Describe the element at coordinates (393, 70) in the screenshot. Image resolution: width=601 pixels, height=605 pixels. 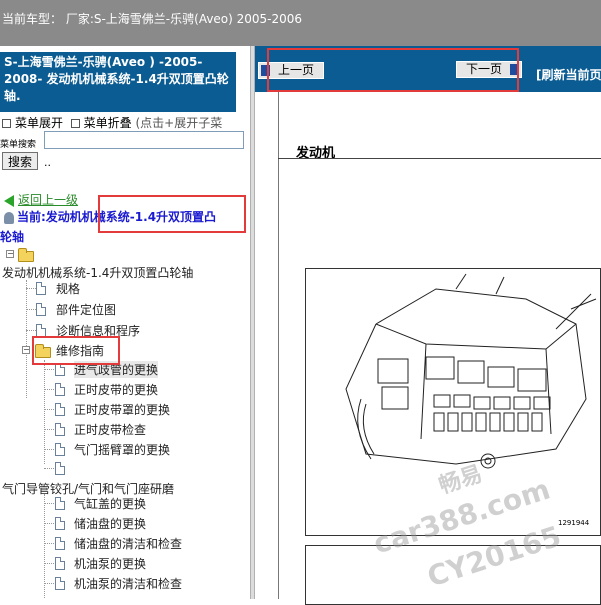
I see `highlight-box-nav` at that location.